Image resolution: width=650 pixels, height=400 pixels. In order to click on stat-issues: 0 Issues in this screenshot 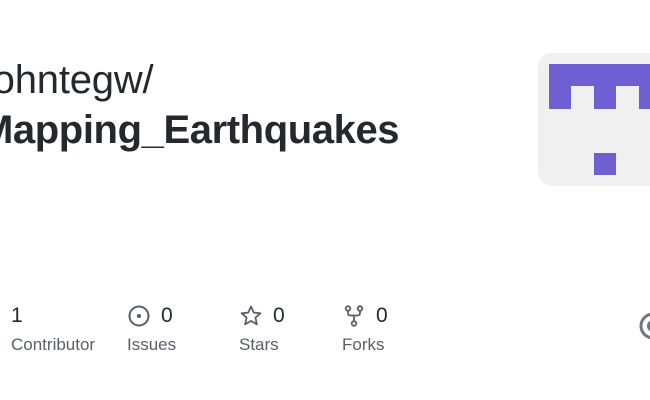, I will do `click(151, 330)`.